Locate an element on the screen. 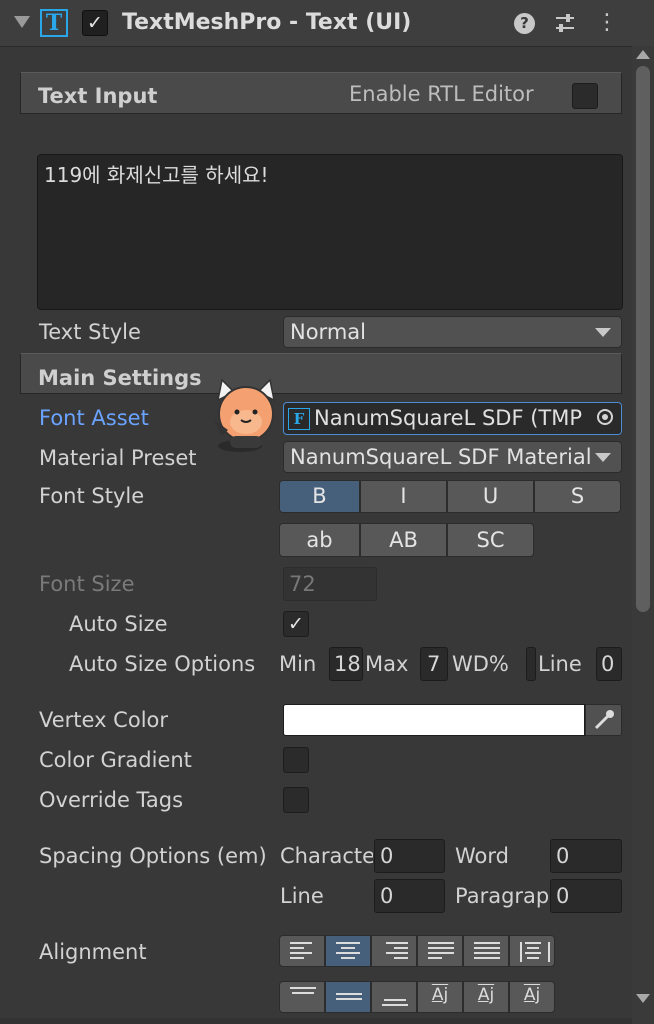 The height and width of the screenshot is (1024, 654). vertex-color-label: Vertex Color is located at coordinates (104, 720).